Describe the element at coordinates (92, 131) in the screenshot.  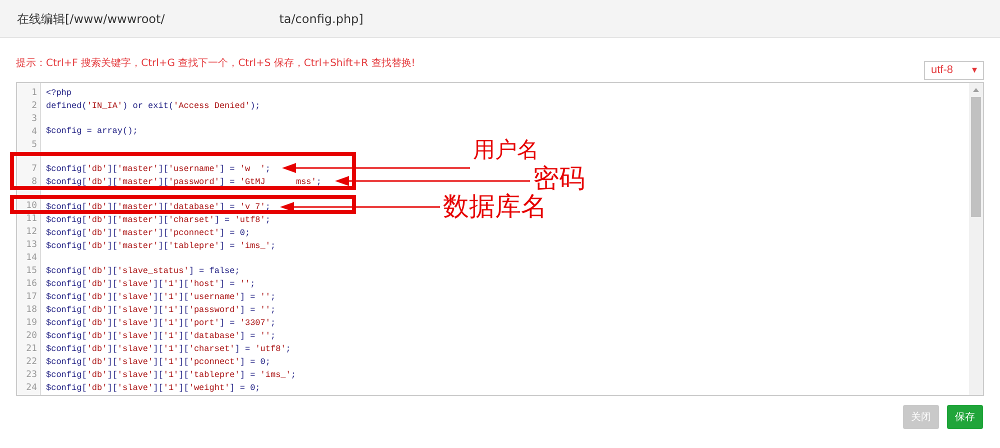
I see `code-line: $config = array();` at that location.